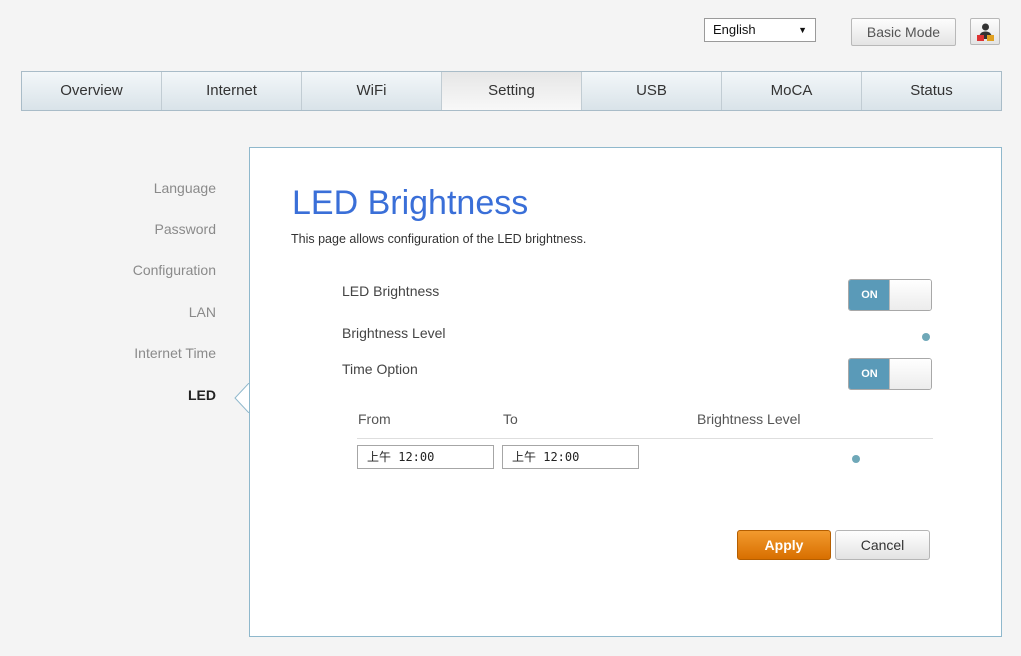  What do you see at coordinates (570, 457) in the screenshot?
I see `to-time-input: 上午 12:00` at bounding box center [570, 457].